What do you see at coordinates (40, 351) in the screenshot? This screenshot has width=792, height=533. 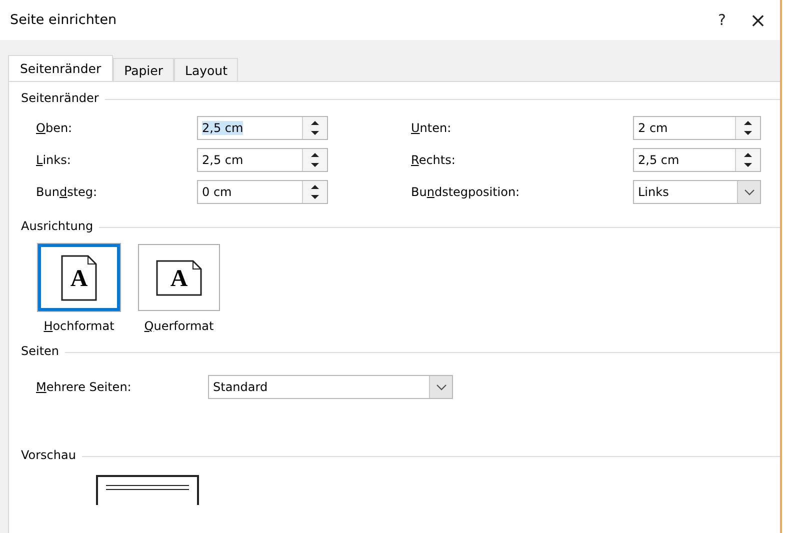 I see `group-heading: Seiten` at bounding box center [40, 351].